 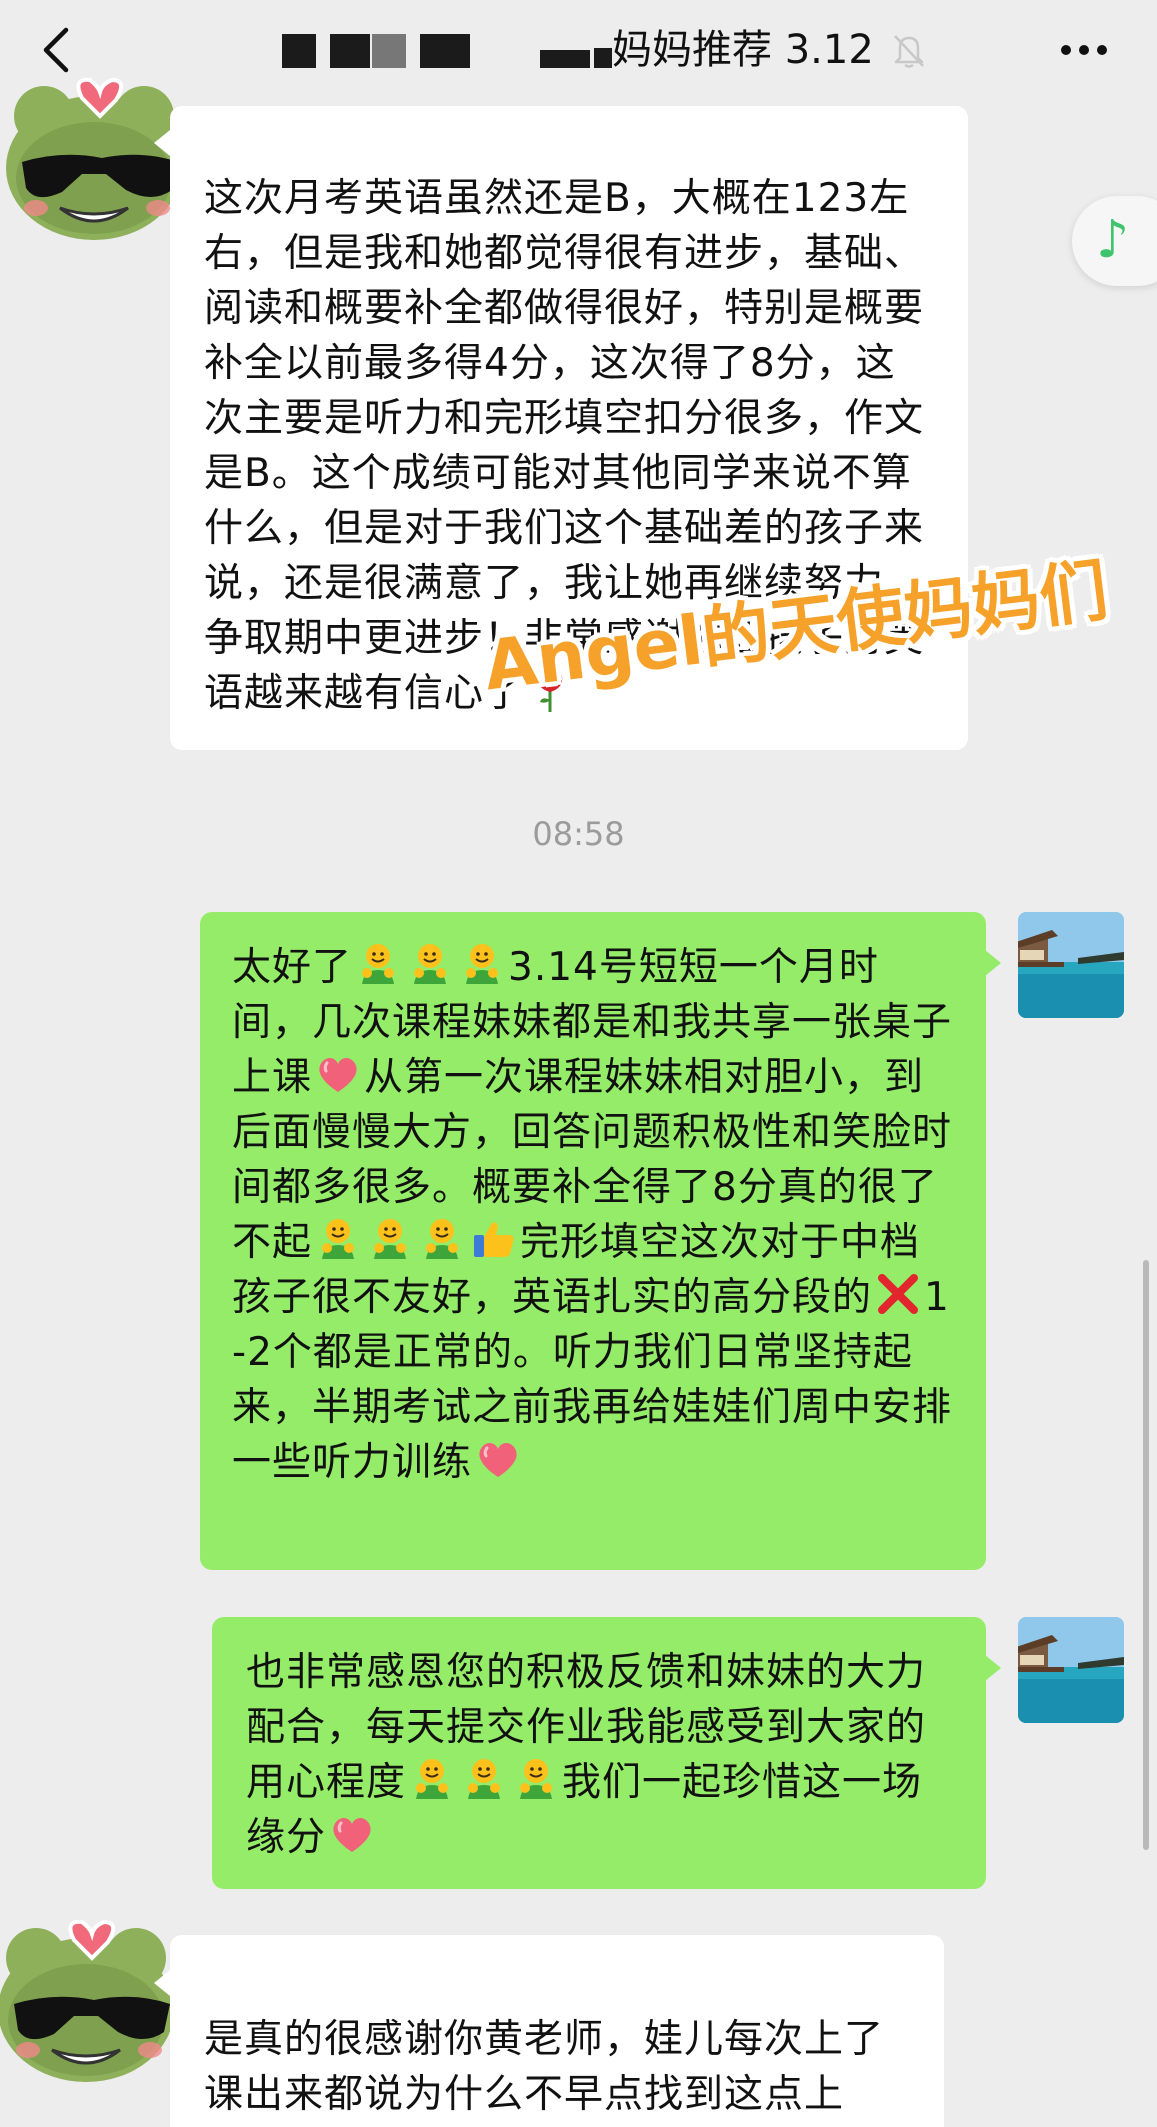 I want to click on scrollbar-thumb, so click(x=1146, y=1555).